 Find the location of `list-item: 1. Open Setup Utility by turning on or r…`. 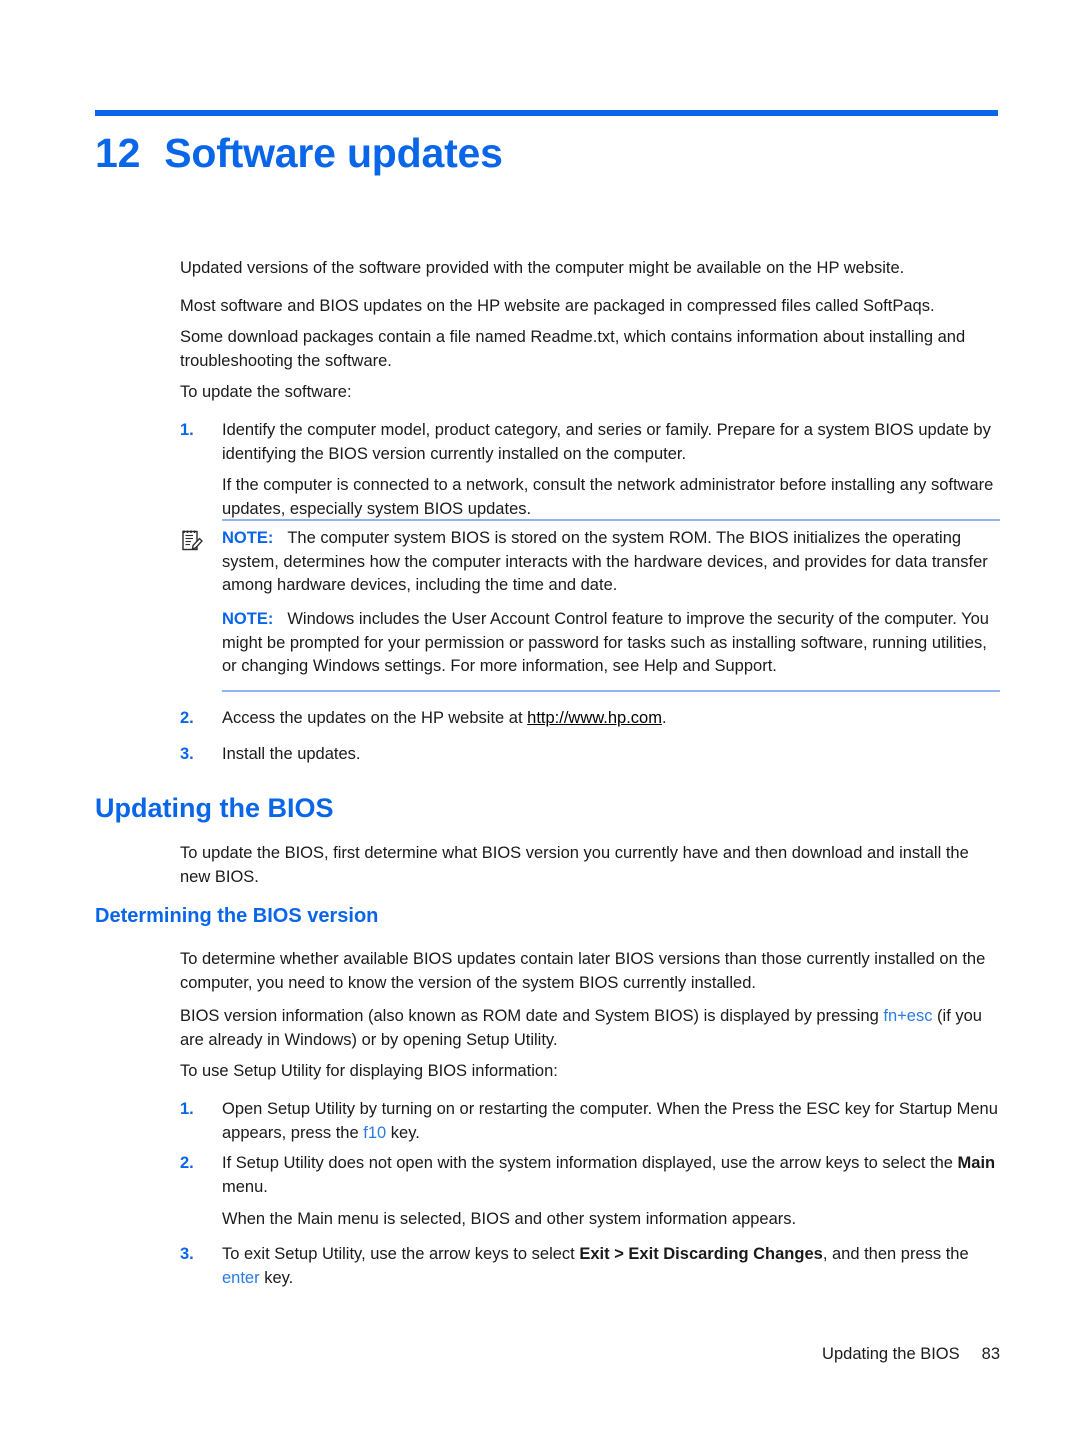

list-item: 1. Open Setup Utility by turning on or r… is located at coordinates (590, 1121).